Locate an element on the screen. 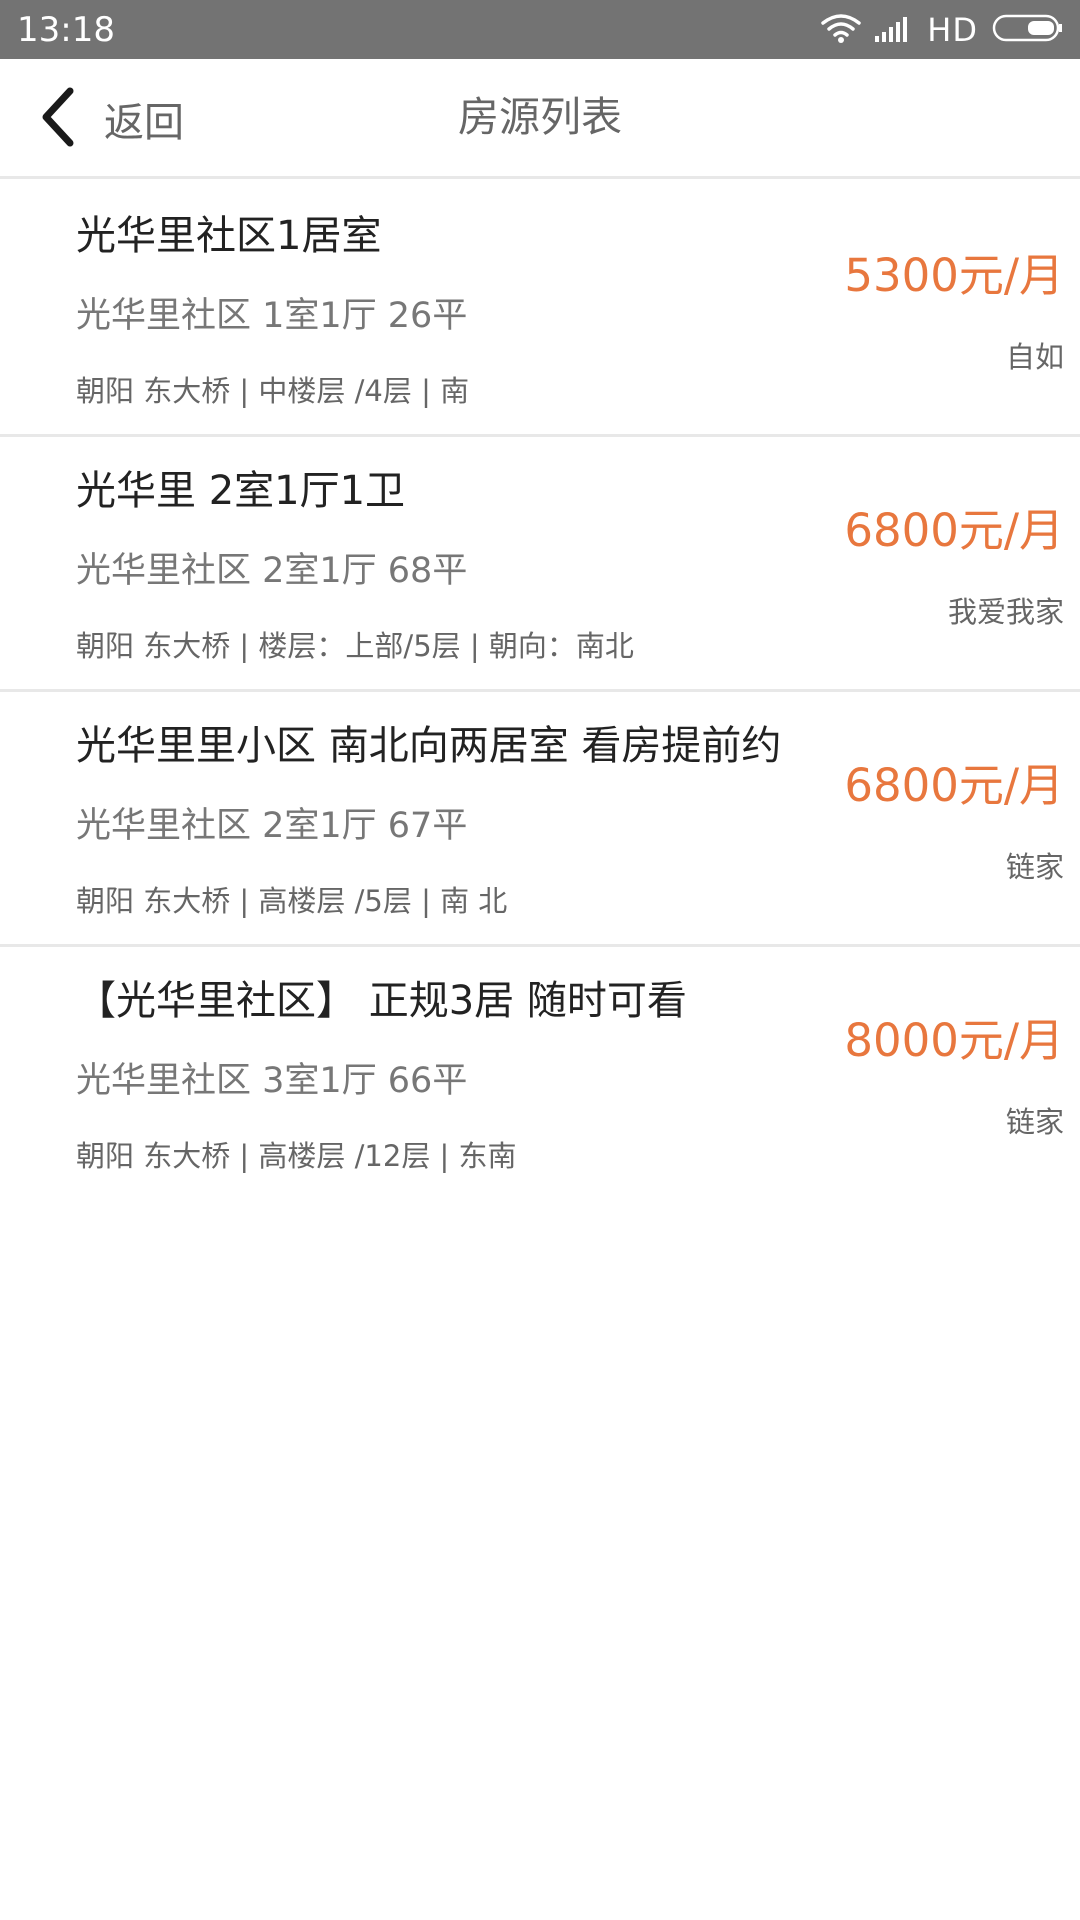 Image resolution: width=1080 pixels, height=1920 pixels. listing-details: 朝阳 东大桥 | 中楼层 /4层 | 南 is located at coordinates (273, 391).